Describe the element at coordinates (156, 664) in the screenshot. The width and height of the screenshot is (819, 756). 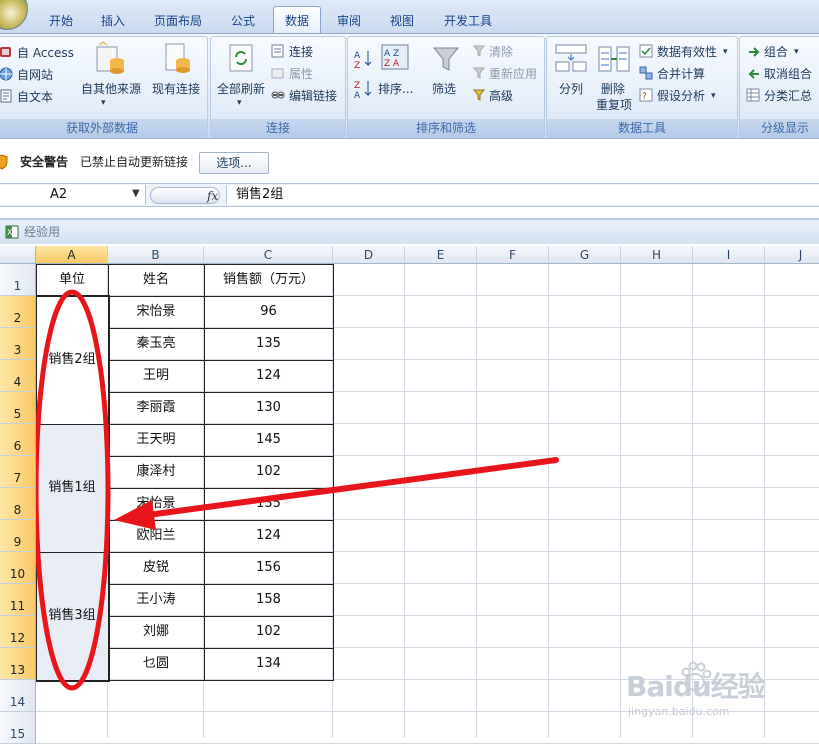
I see `name-cell: 乜圆` at that location.